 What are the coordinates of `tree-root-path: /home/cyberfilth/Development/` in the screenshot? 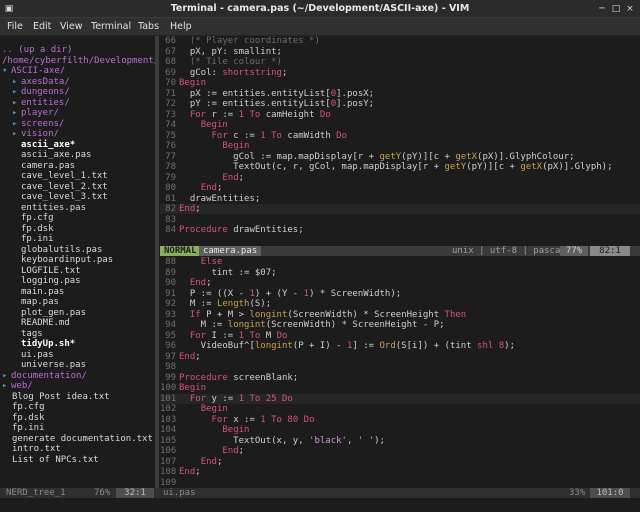 It's located at (78, 61).